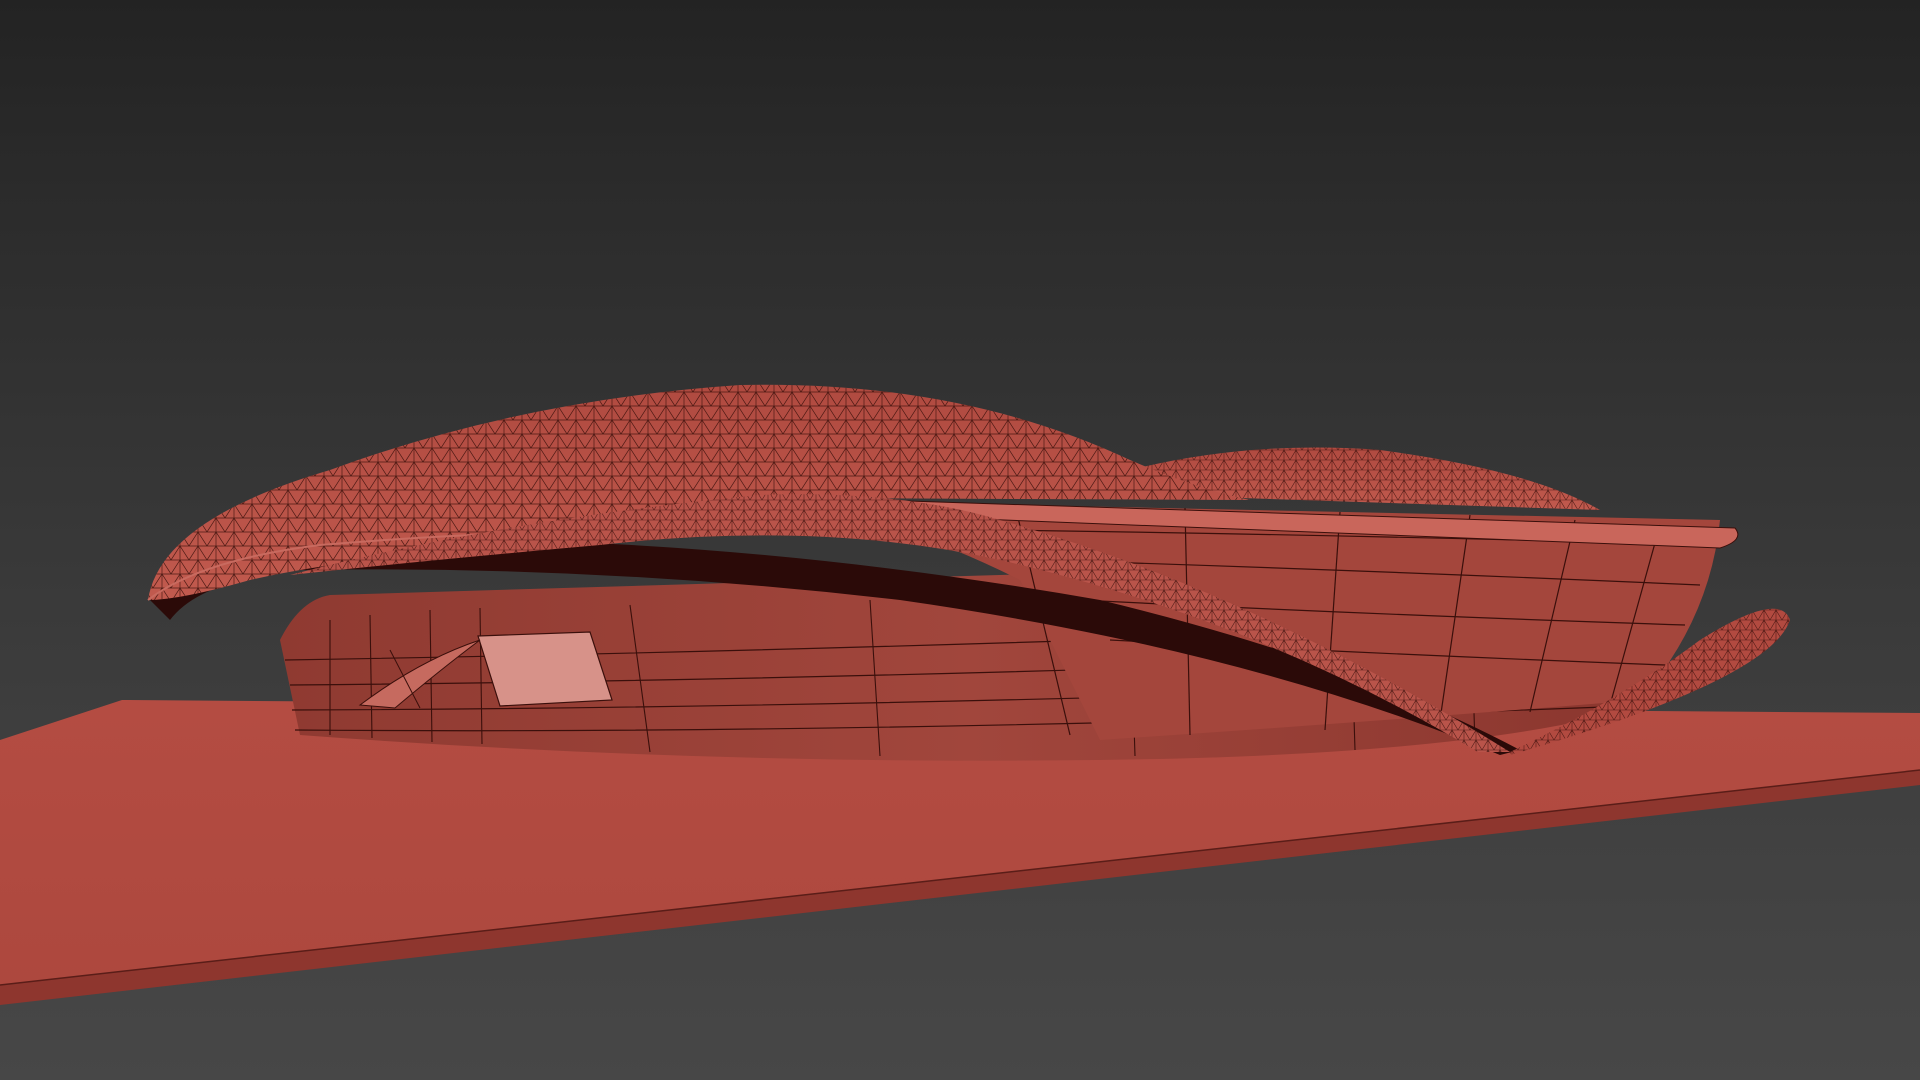 Image resolution: width=1920 pixels, height=1080 pixels. I want to click on entrance-panel, so click(545, 669).